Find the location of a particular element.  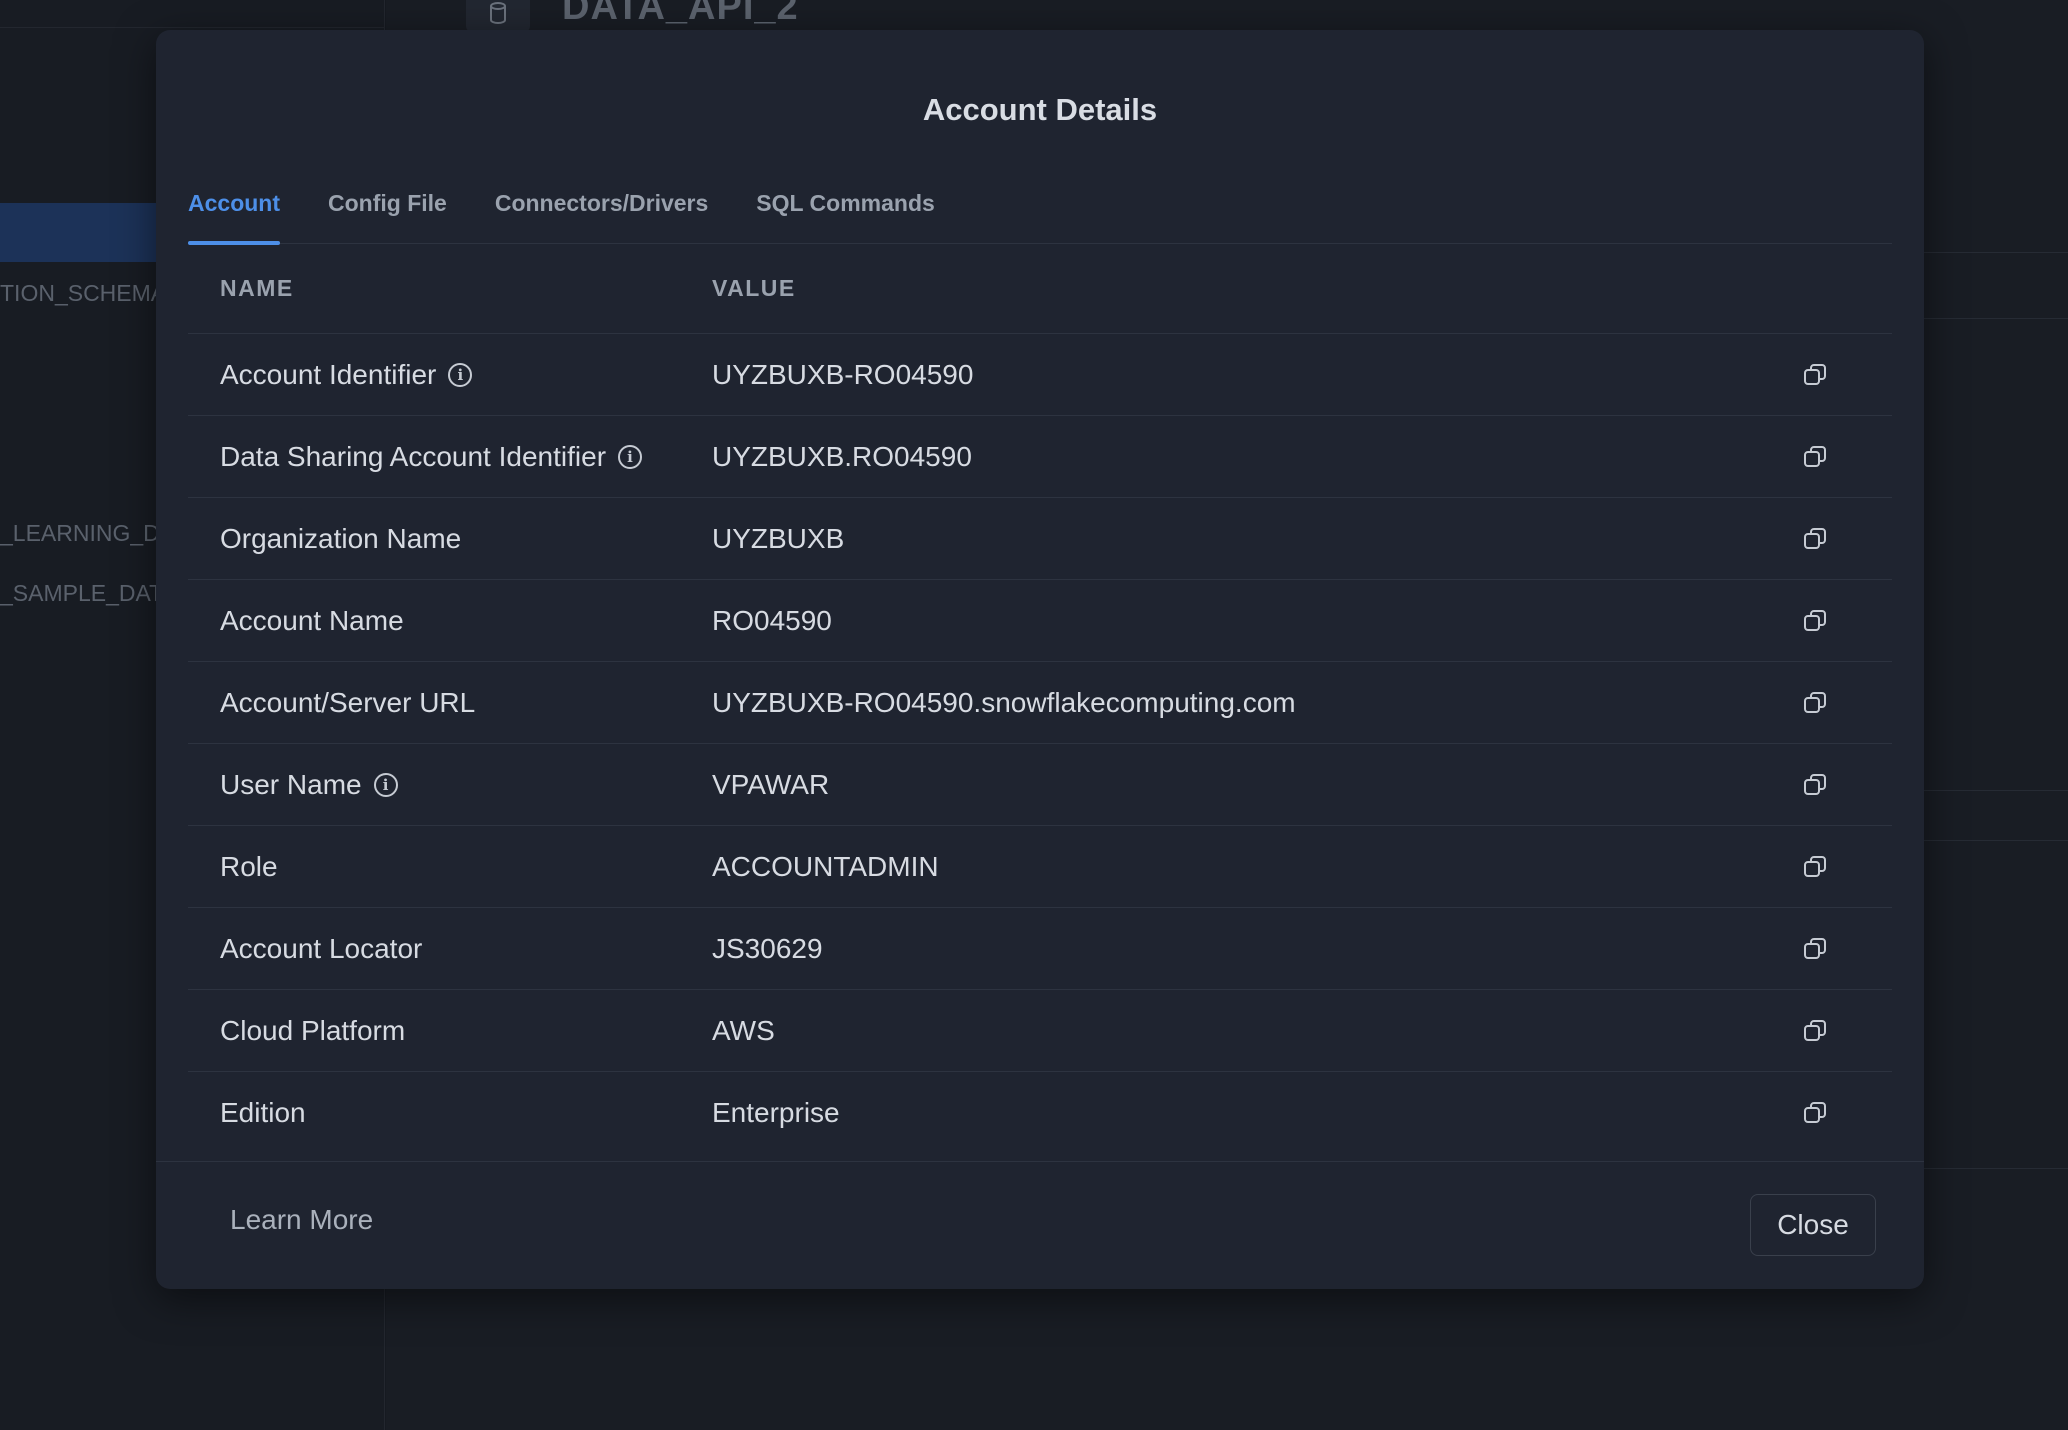

row-value: UYZBUXB-RO04590 is located at coordinates (843, 374).